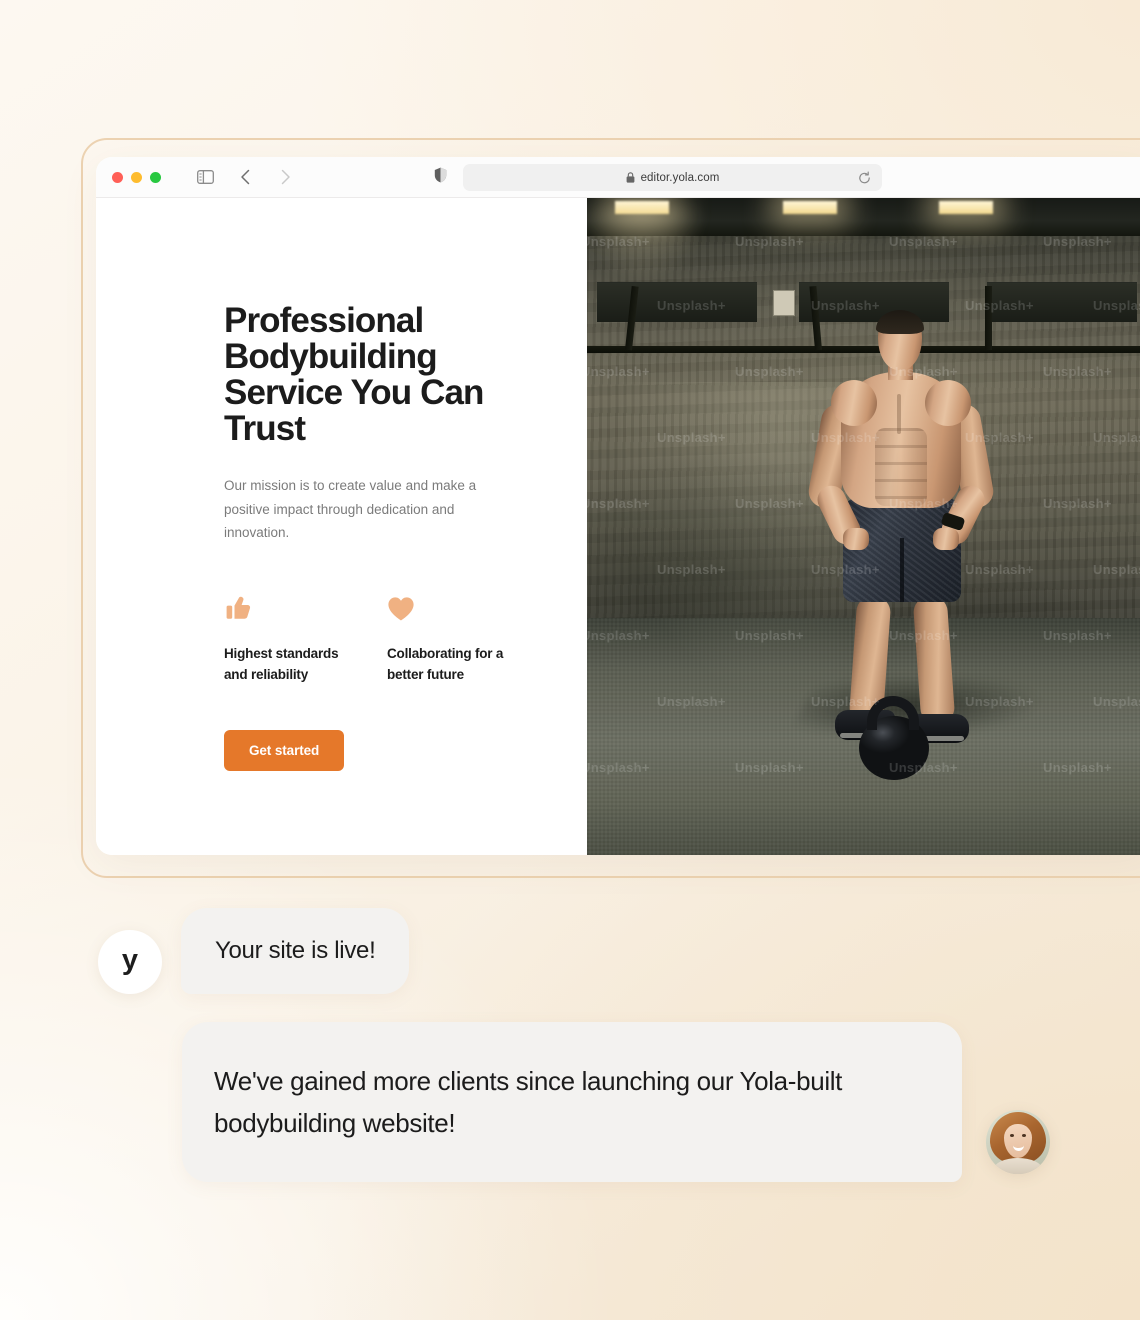 The height and width of the screenshot is (1320, 1140). Describe the element at coordinates (934, 660) in the screenshot. I see `right-leg` at that location.